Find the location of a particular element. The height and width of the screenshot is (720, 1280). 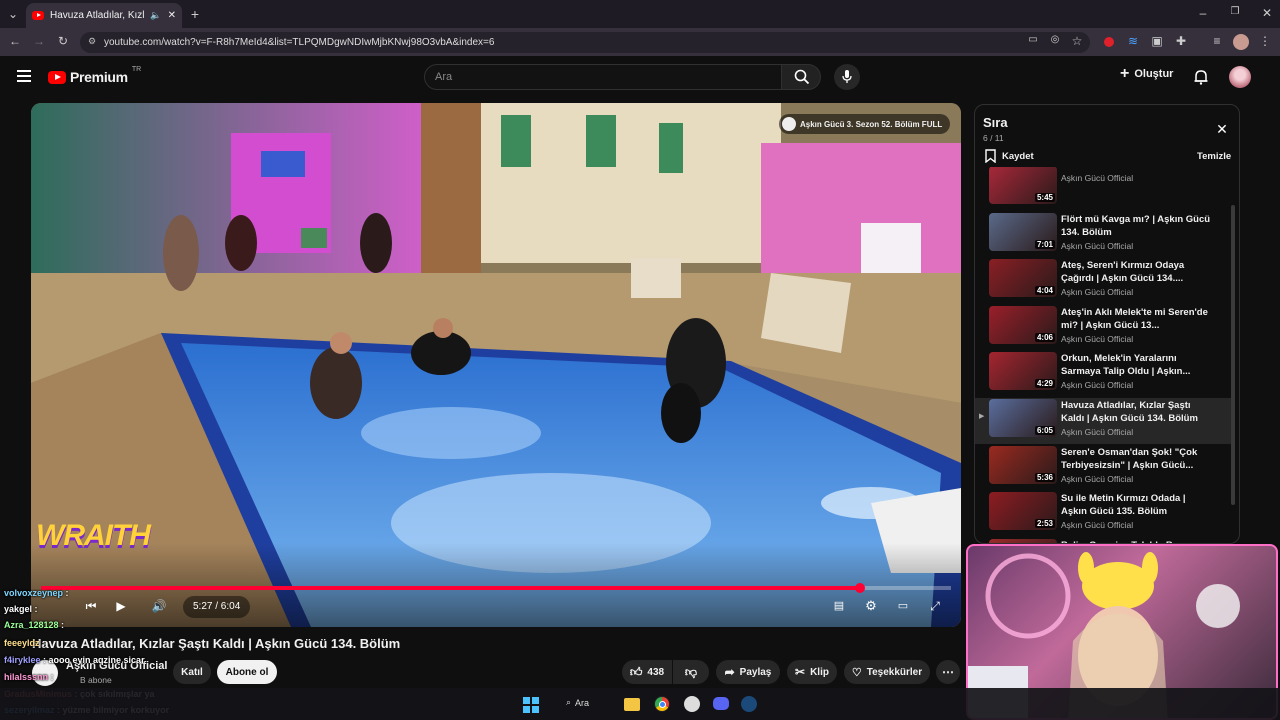

save-queue-button: Kaydet is located at coordinates (1009, 156).